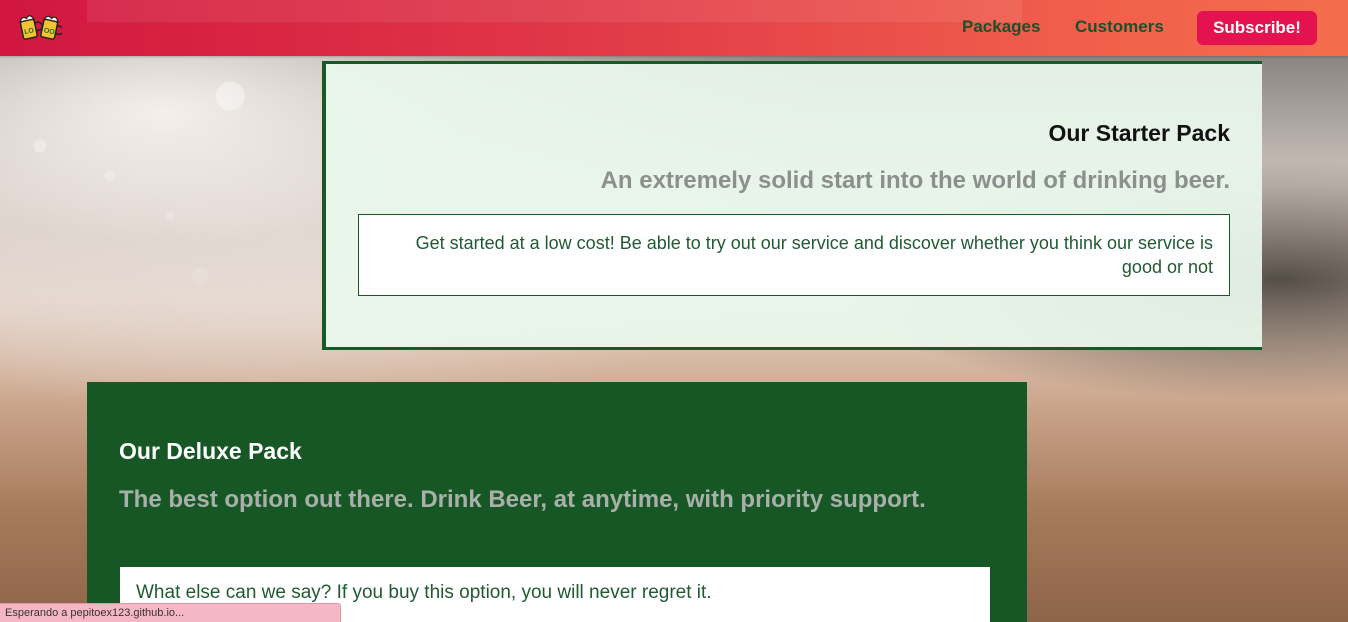 This screenshot has width=1348, height=622. What do you see at coordinates (1139, 133) in the screenshot?
I see `starter-pack-title: Our Starter Pack` at bounding box center [1139, 133].